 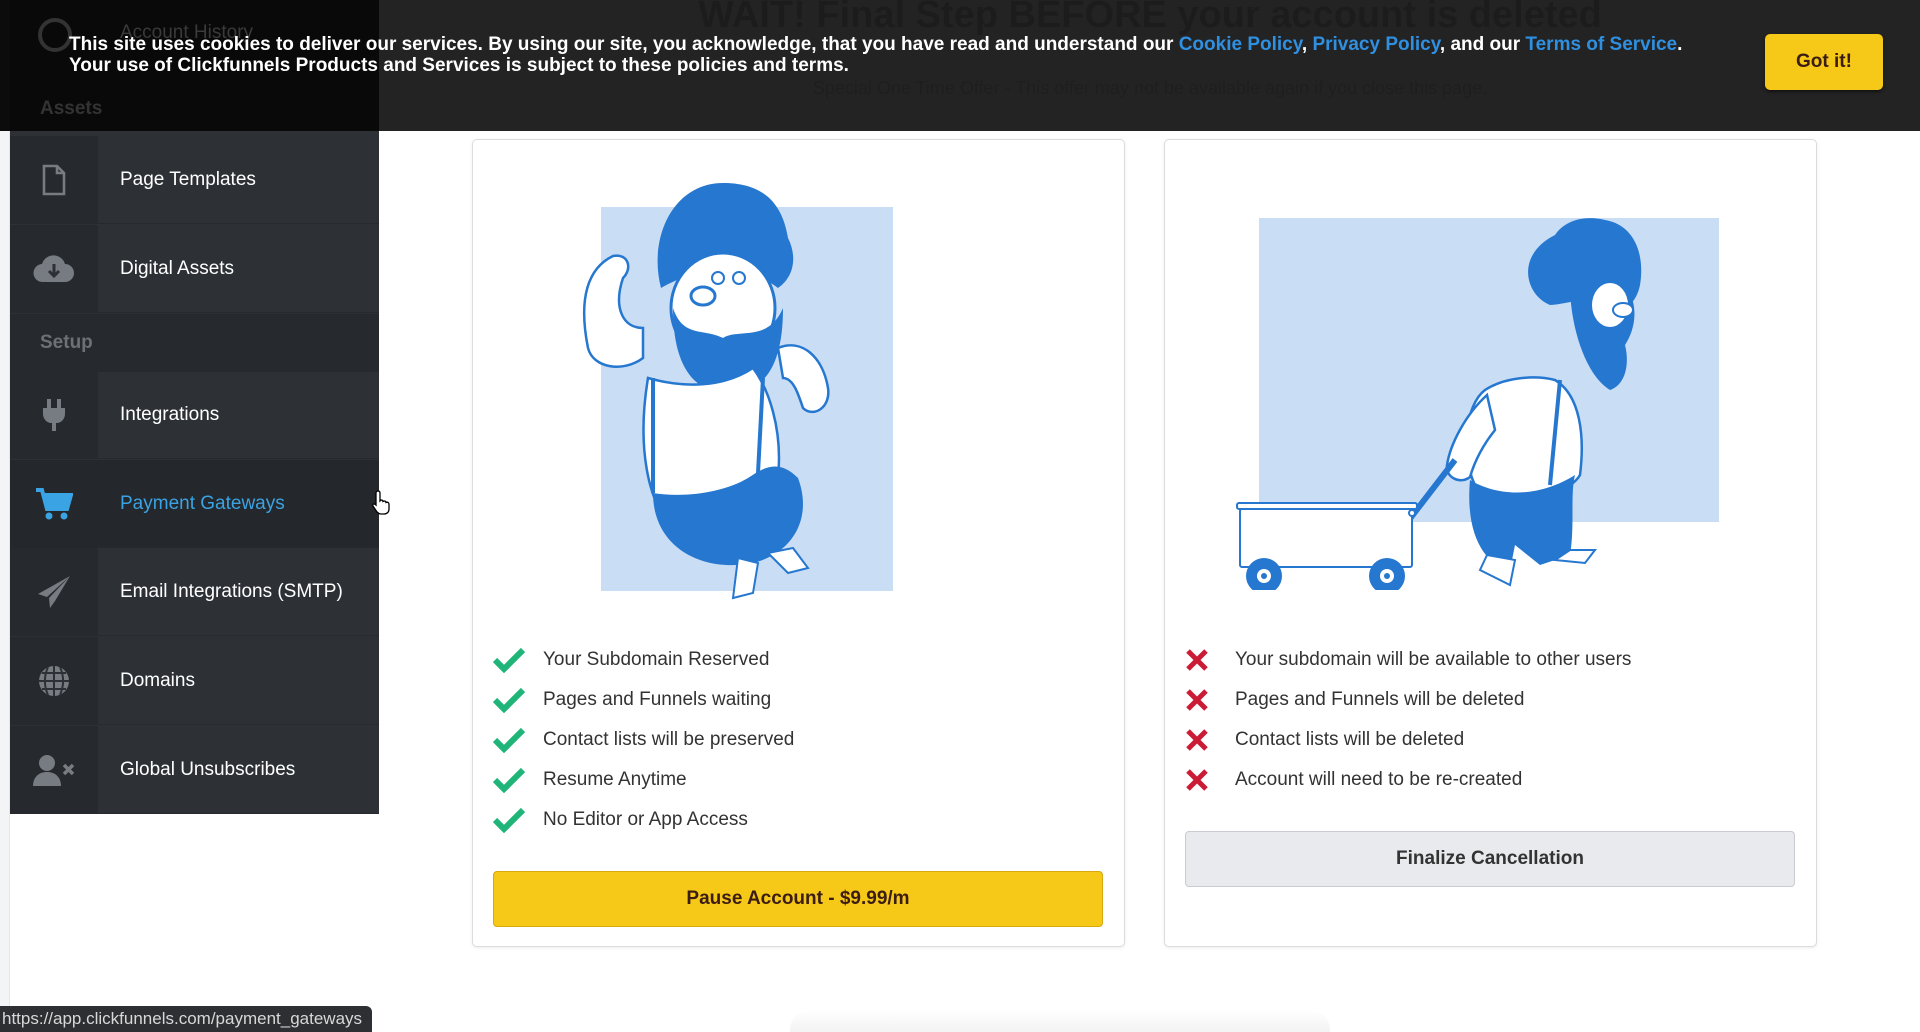 What do you see at coordinates (54, 769) in the screenshot?
I see `user-times-icon` at bounding box center [54, 769].